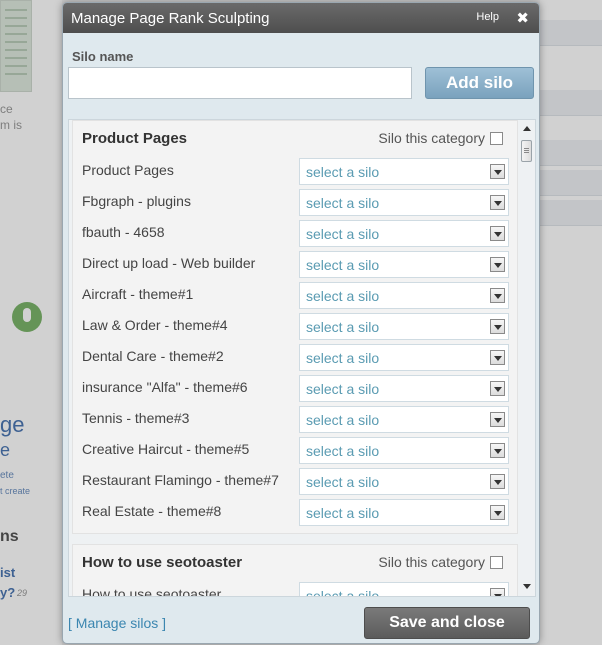  What do you see at coordinates (103, 56) in the screenshot?
I see `silo-name-label: Silo name` at bounding box center [103, 56].